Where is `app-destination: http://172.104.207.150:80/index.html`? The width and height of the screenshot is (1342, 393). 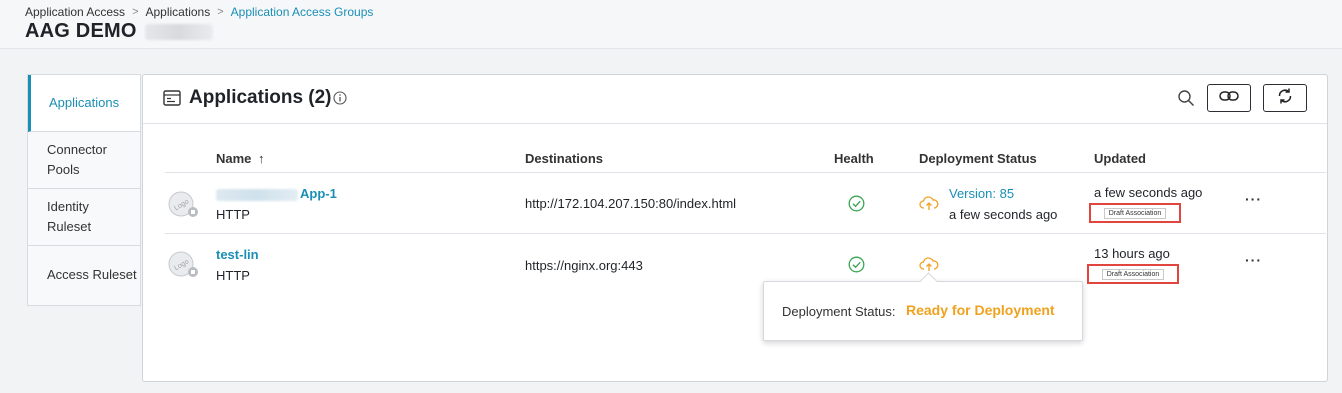
app-destination: http://172.104.207.150:80/index.html is located at coordinates (631, 203).